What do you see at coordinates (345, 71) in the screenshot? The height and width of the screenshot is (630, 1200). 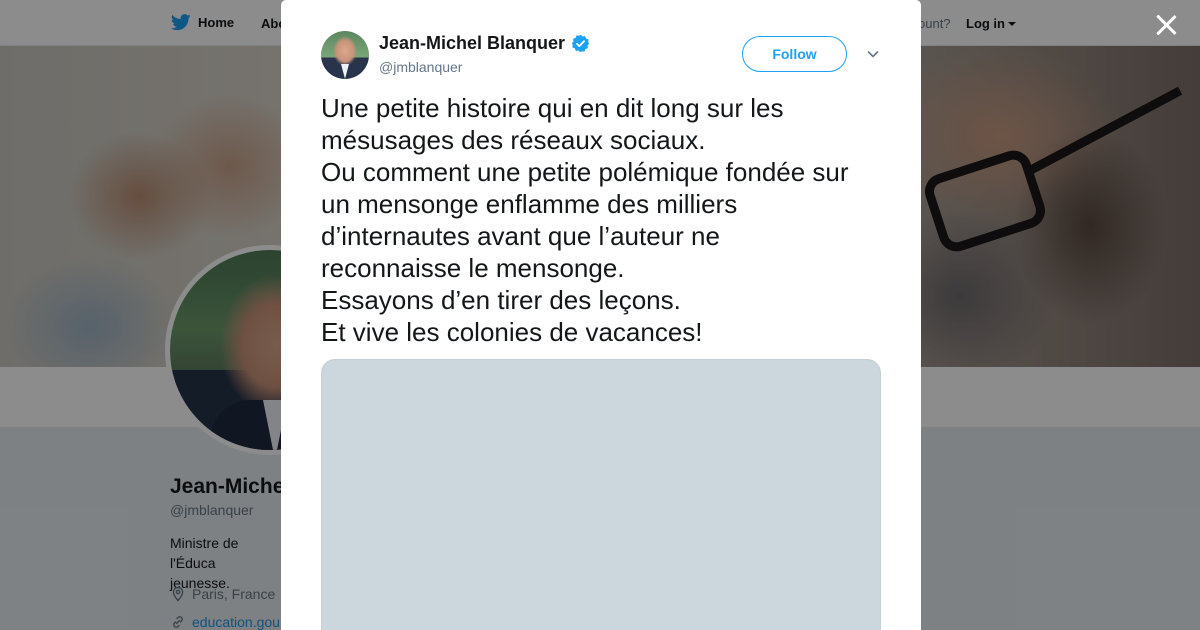 I see `avatar-shirt-shape` at bounding box center [345, 71].